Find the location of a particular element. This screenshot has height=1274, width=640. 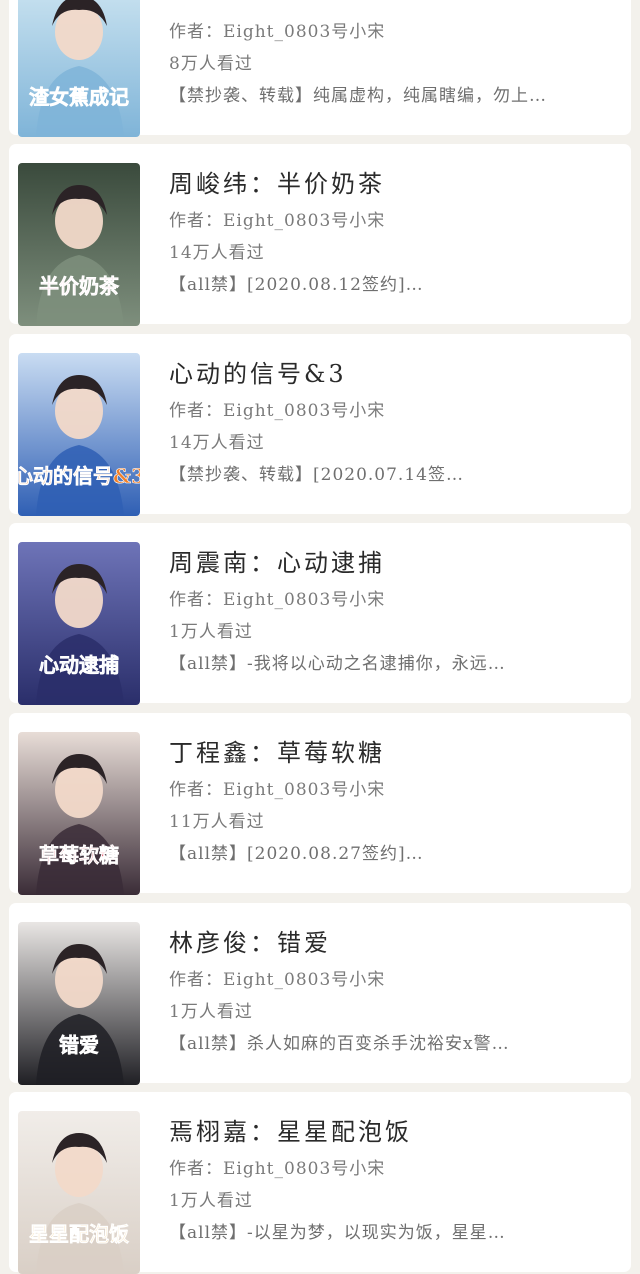

cover-title-text: 草莓软糖 is located at coordinates (79, 855).